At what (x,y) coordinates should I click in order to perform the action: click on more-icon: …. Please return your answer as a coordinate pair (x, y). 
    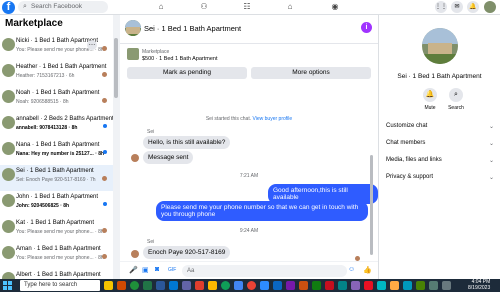
    Looking at the image, I should click on (92, 45).